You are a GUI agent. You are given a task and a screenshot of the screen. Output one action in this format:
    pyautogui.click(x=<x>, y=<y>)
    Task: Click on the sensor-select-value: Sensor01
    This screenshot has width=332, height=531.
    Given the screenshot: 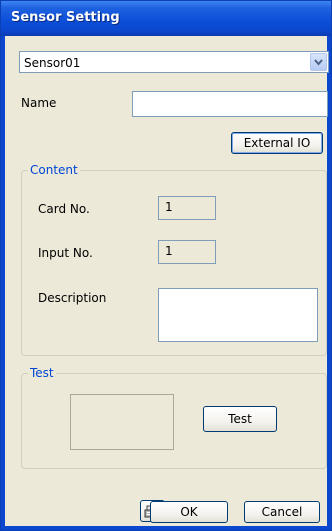 What is the action you would take?
    pyautogui.click(x=52, y=63)
    